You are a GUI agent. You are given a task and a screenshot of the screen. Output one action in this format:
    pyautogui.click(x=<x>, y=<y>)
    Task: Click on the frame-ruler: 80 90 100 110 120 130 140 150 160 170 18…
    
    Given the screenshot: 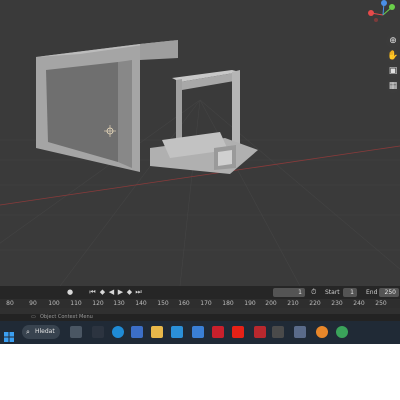 What is the action you would take?
    pyautogui.click(x=200, y=303)
    